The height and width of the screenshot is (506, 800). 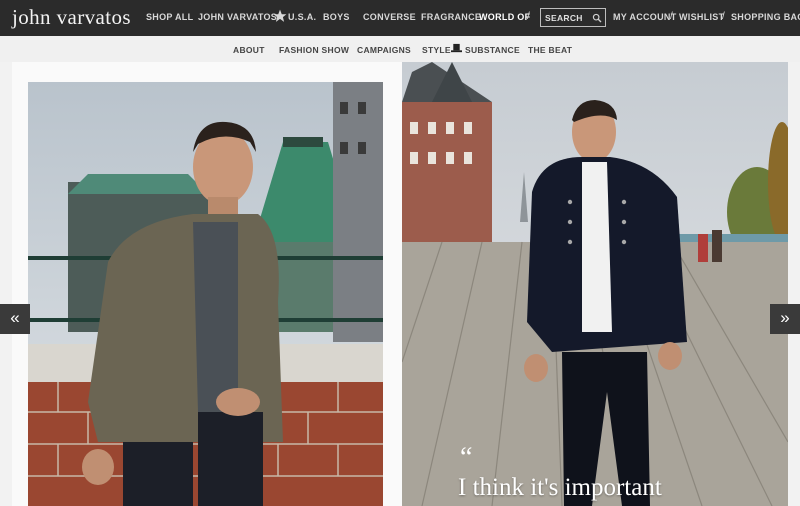 What do you see at coordinates (280, 15) in the screenshot?
I see `star-icon` at bounding box center [280, 15].